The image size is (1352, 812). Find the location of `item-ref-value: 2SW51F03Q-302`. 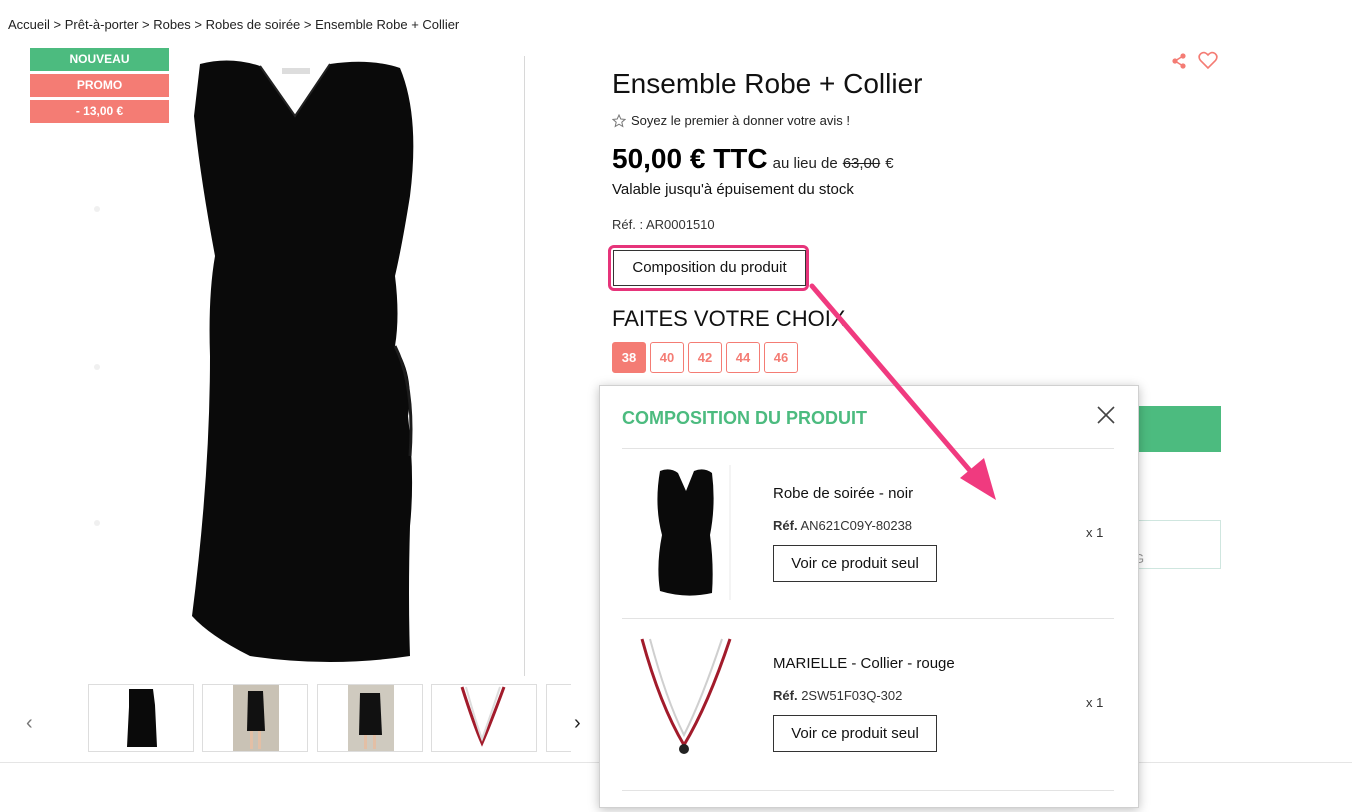

item-ref-value: 2SW51F03Q-302 is located at coordinates (852, 695).